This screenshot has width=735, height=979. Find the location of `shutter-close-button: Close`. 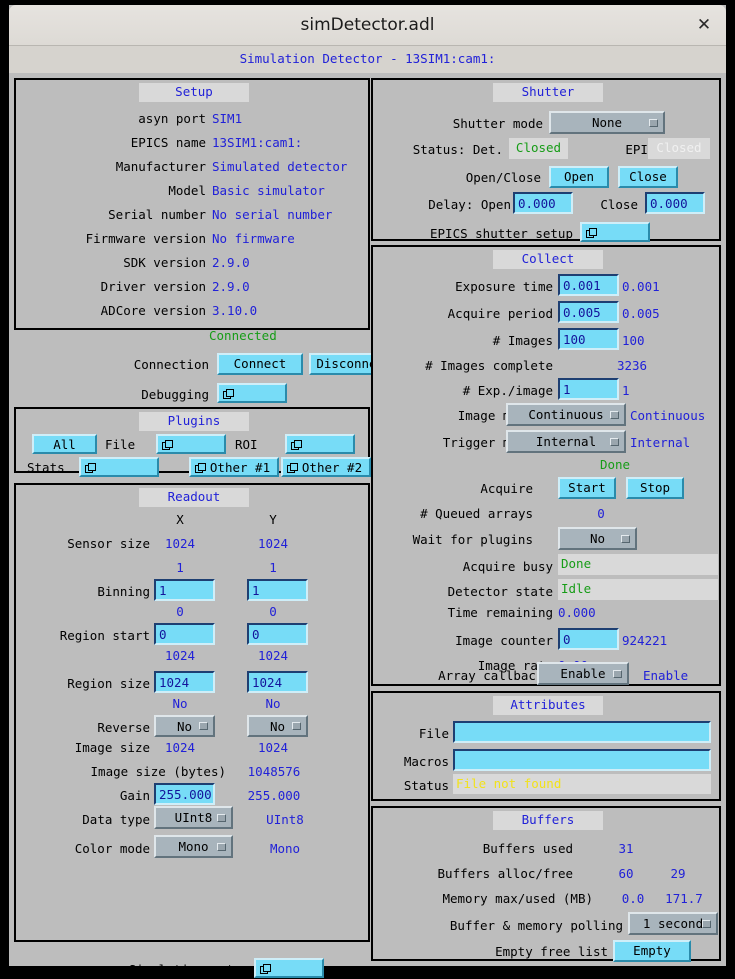

shutter-close-button: Close is located at coordinates (648, 177).